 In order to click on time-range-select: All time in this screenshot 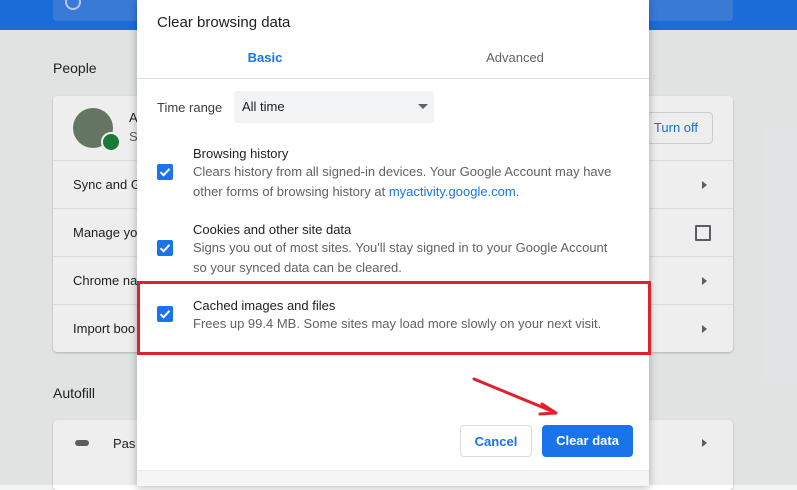, I will do `click(334, 107)`.